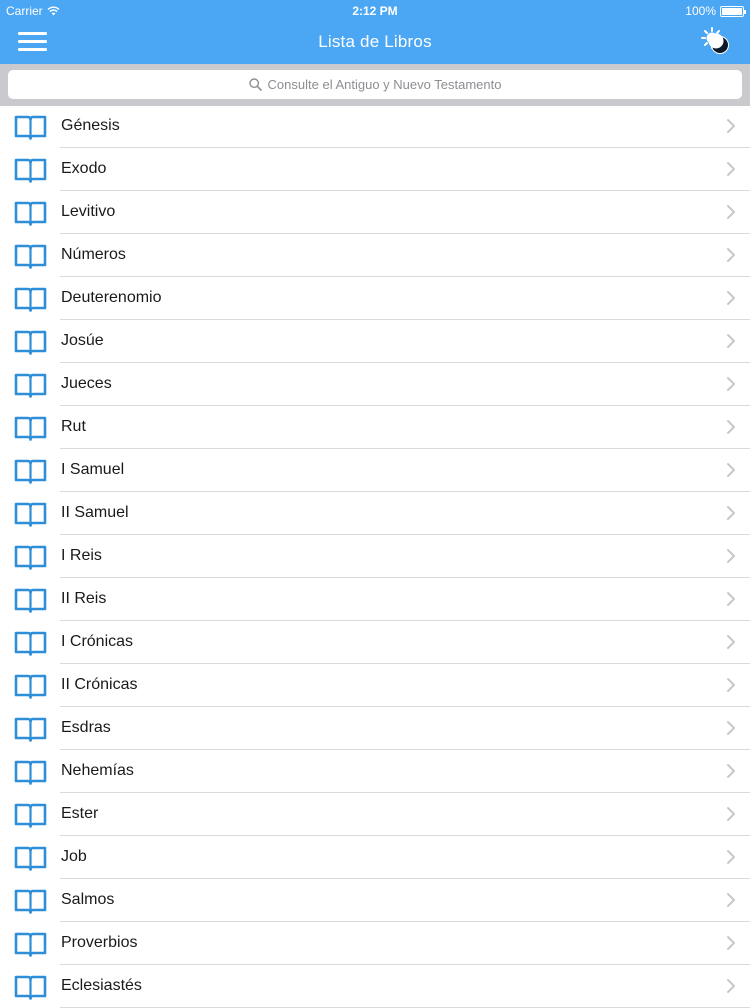 Image resolution: width=750 pixels, height=1008 pixels. I want to click on book-label: Nehemías, so click(97, 770).